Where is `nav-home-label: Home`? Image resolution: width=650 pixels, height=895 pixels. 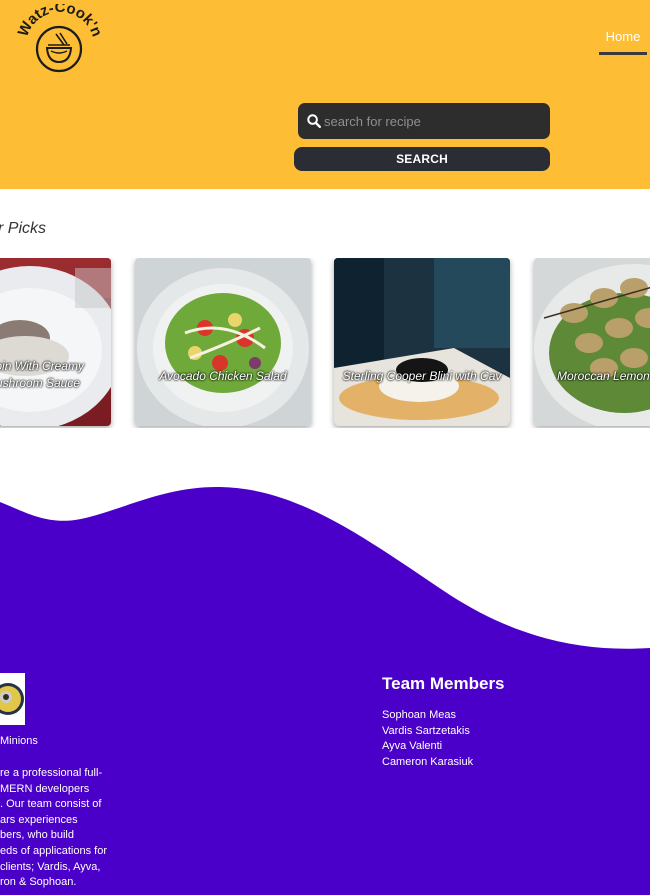 nav-home-label: Home is located at coordinates (623, 36).